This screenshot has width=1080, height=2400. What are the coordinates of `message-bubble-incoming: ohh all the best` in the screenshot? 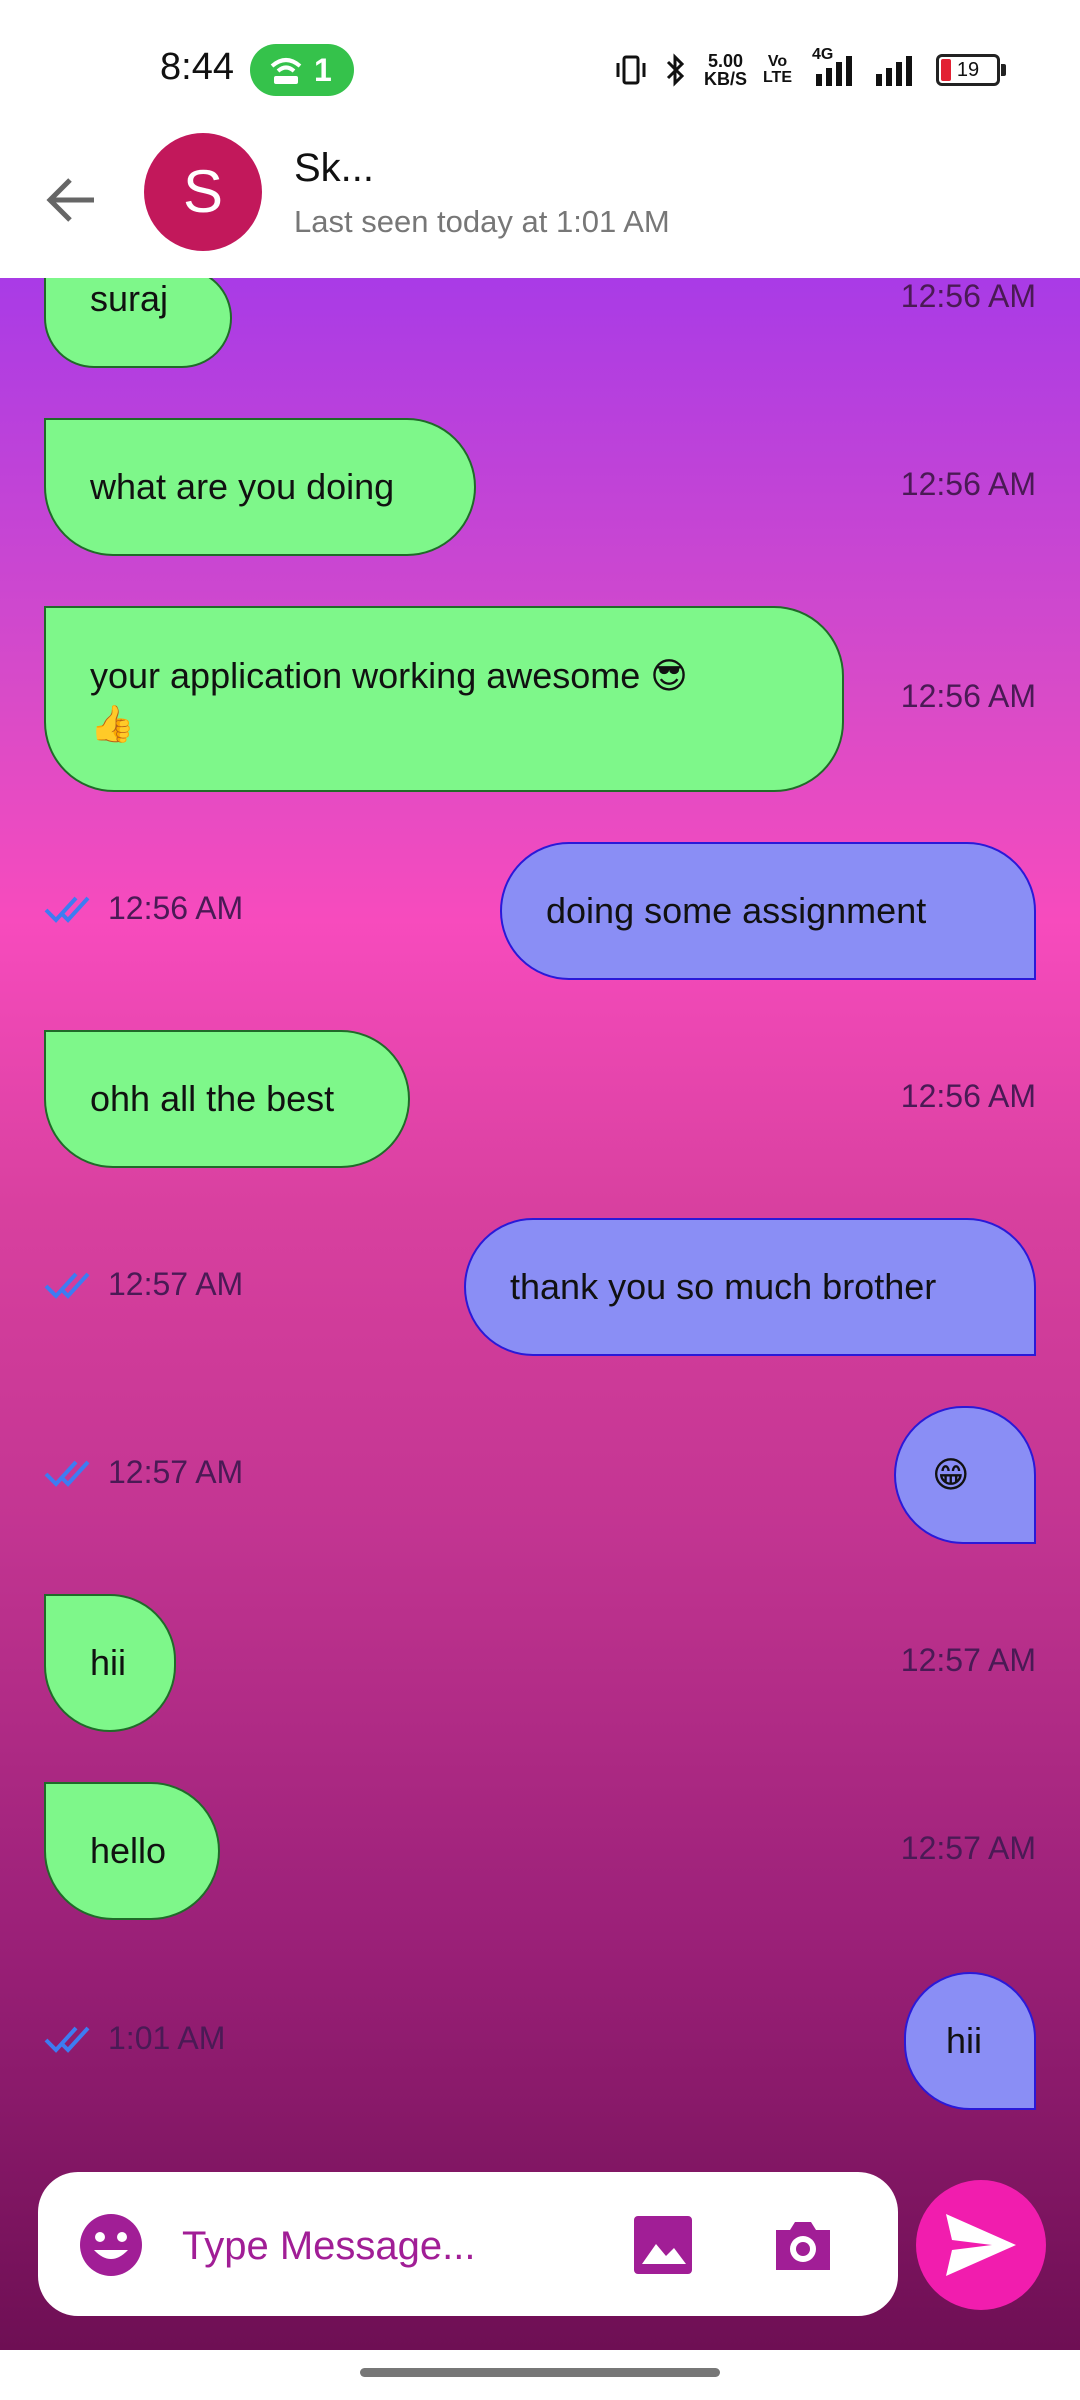 It's located at (227, 1099).